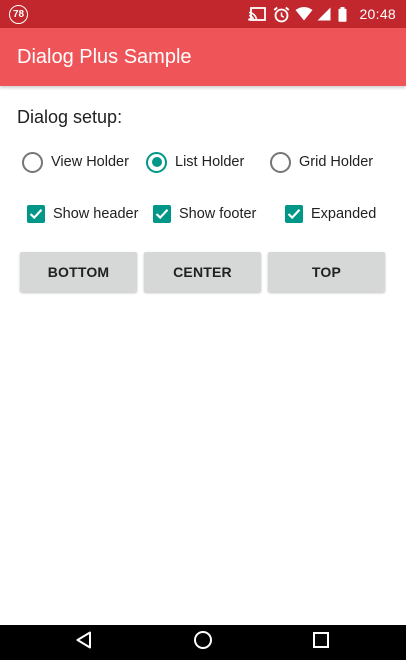  I want to click on holder-radio-group: View Holder List Holder Grid Holder, so click(214, 162).